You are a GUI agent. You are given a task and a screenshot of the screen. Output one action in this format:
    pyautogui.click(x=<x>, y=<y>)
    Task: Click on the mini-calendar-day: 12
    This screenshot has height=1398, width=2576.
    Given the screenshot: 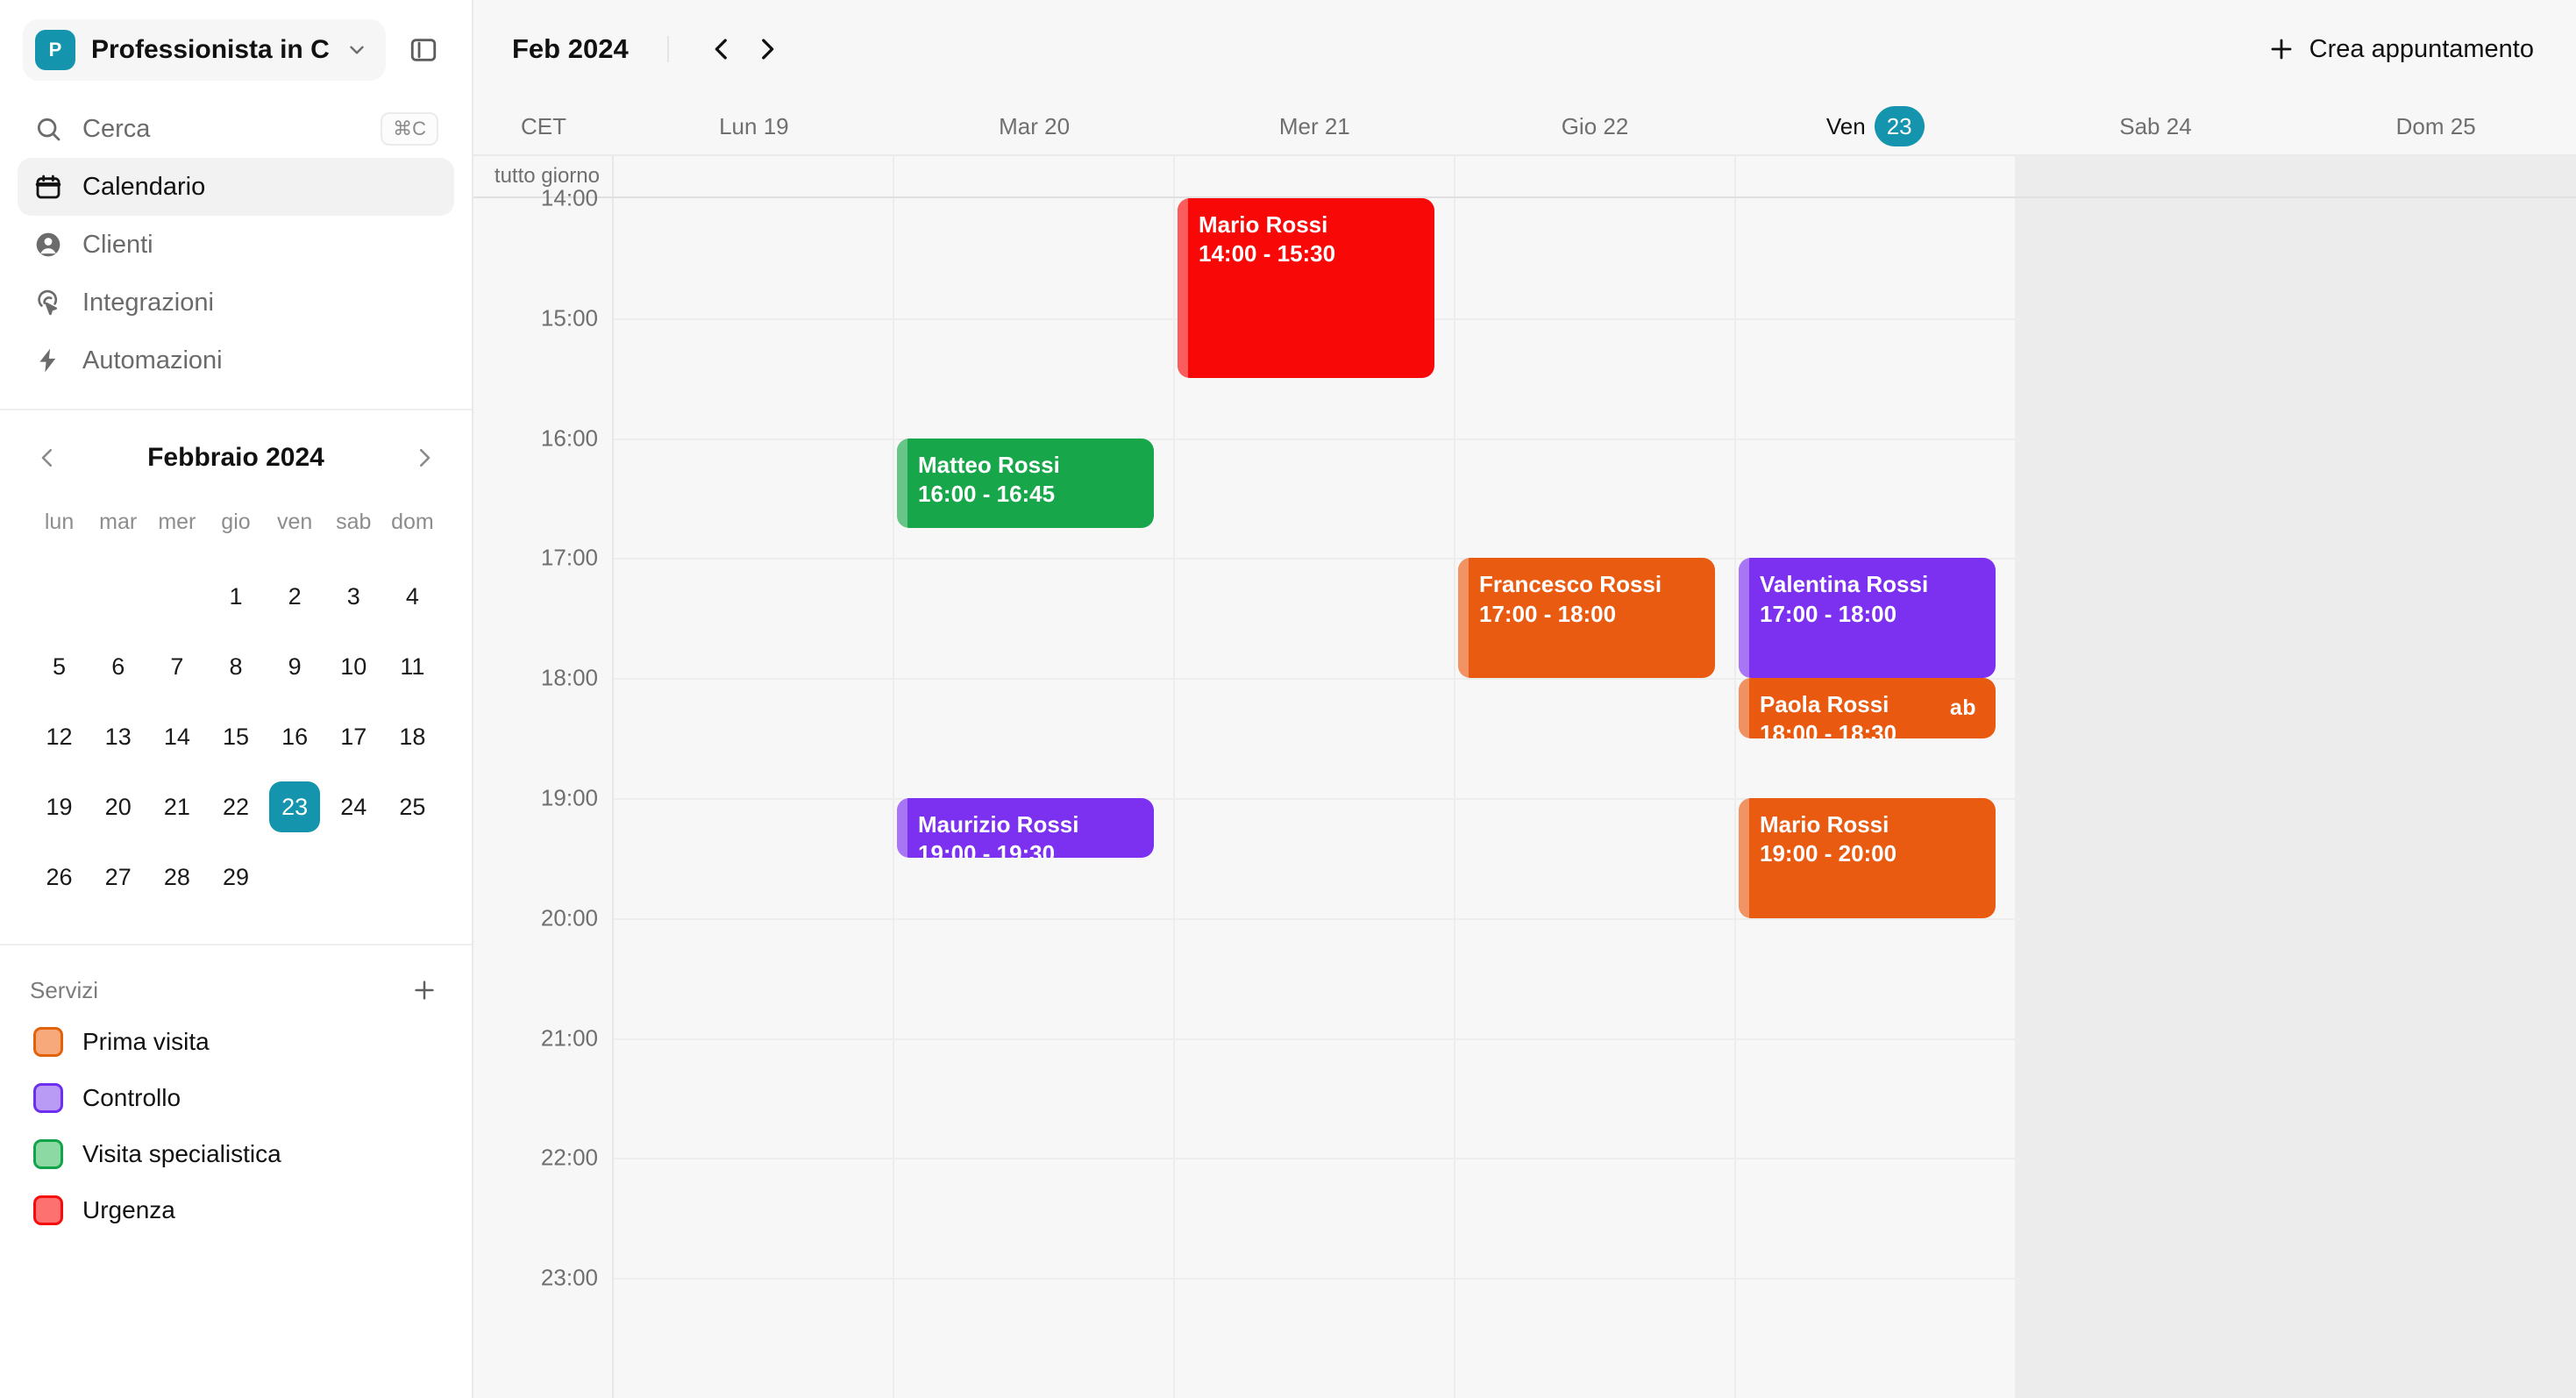 What is the action you would take?
    pyautogui.click(x=59, y=737)
    